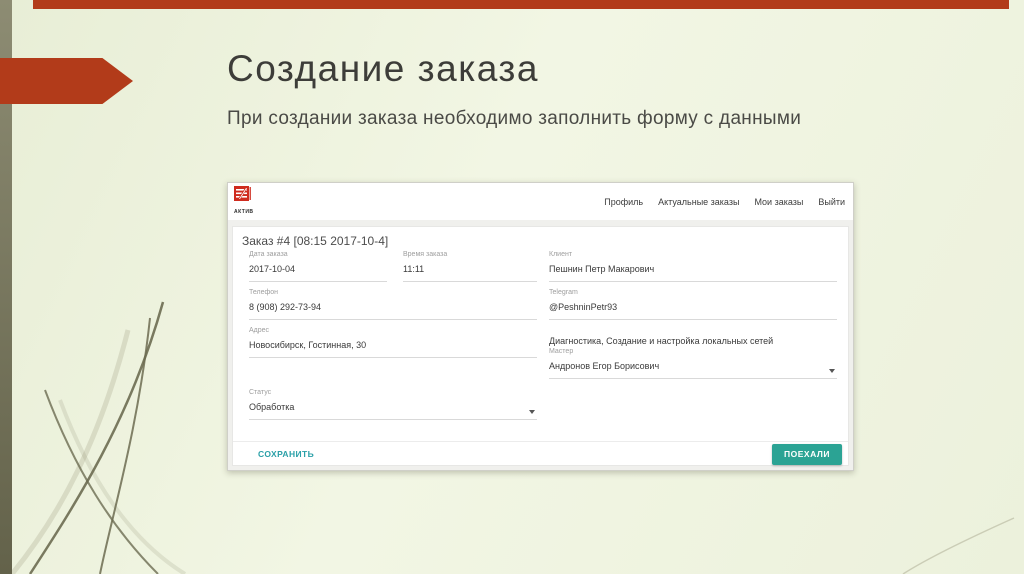 This screenshot has width=1024, height=574. What do you see at coordinates (66, 81) in the screenshot?
I see `title-arrow-decoration` at bounding box center [66, 81].